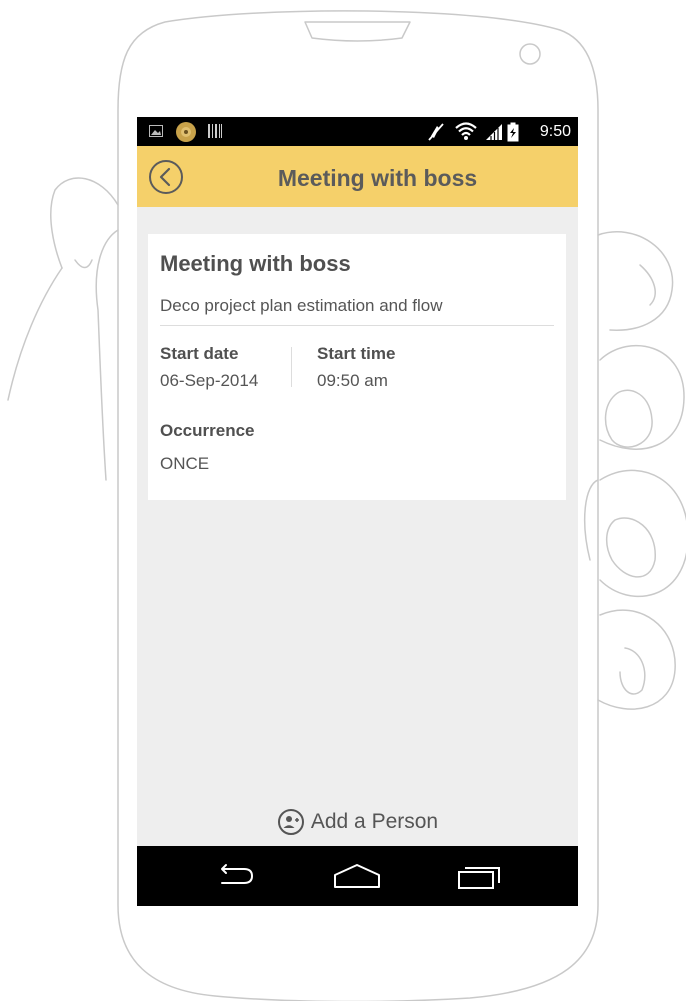  What do you see at coordinates (352, 380) in the screenshot?
I see `start-time-value: 09:50 am` at bounding box center [352, 380].